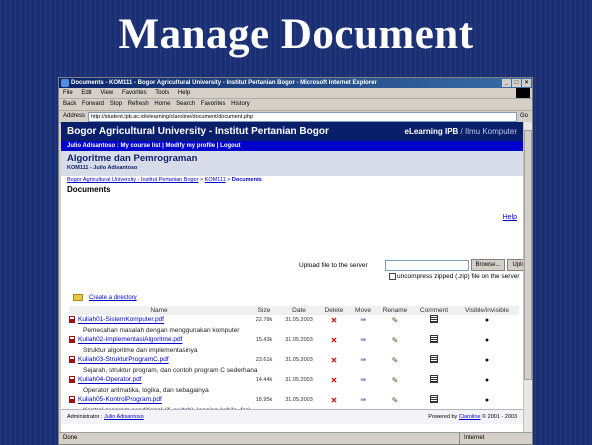 Image resolution: width=592 pixels, height=445 pixels. What do you see at coordinates (65, 83) in the screenshot?
I see `browser-icon` at bounding box center [65, 83].